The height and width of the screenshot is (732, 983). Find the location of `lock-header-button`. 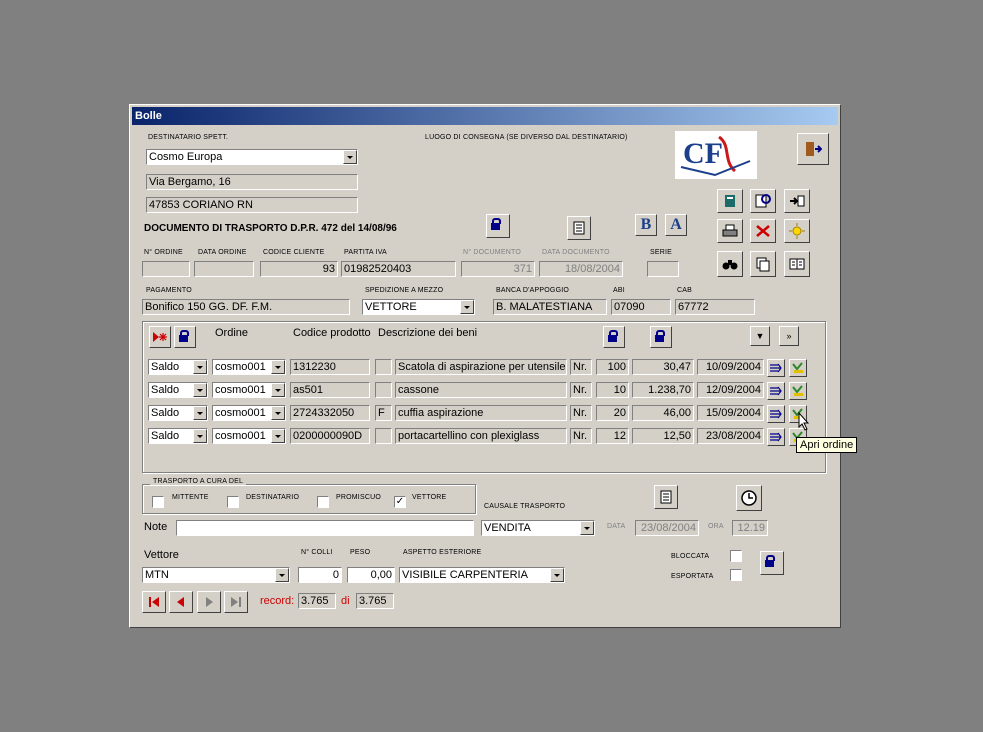

lock-header-button is located at coordinates (498, 226).